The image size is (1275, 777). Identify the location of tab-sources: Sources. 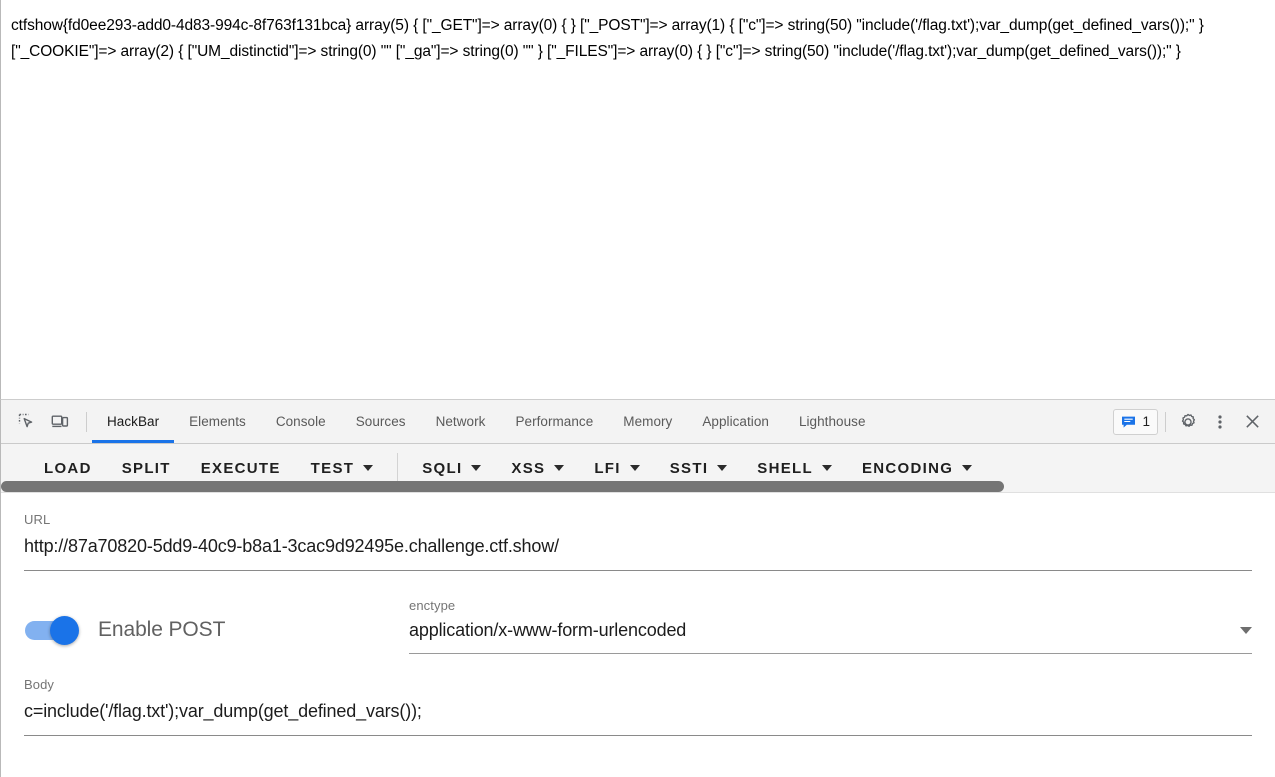
(381, 421).